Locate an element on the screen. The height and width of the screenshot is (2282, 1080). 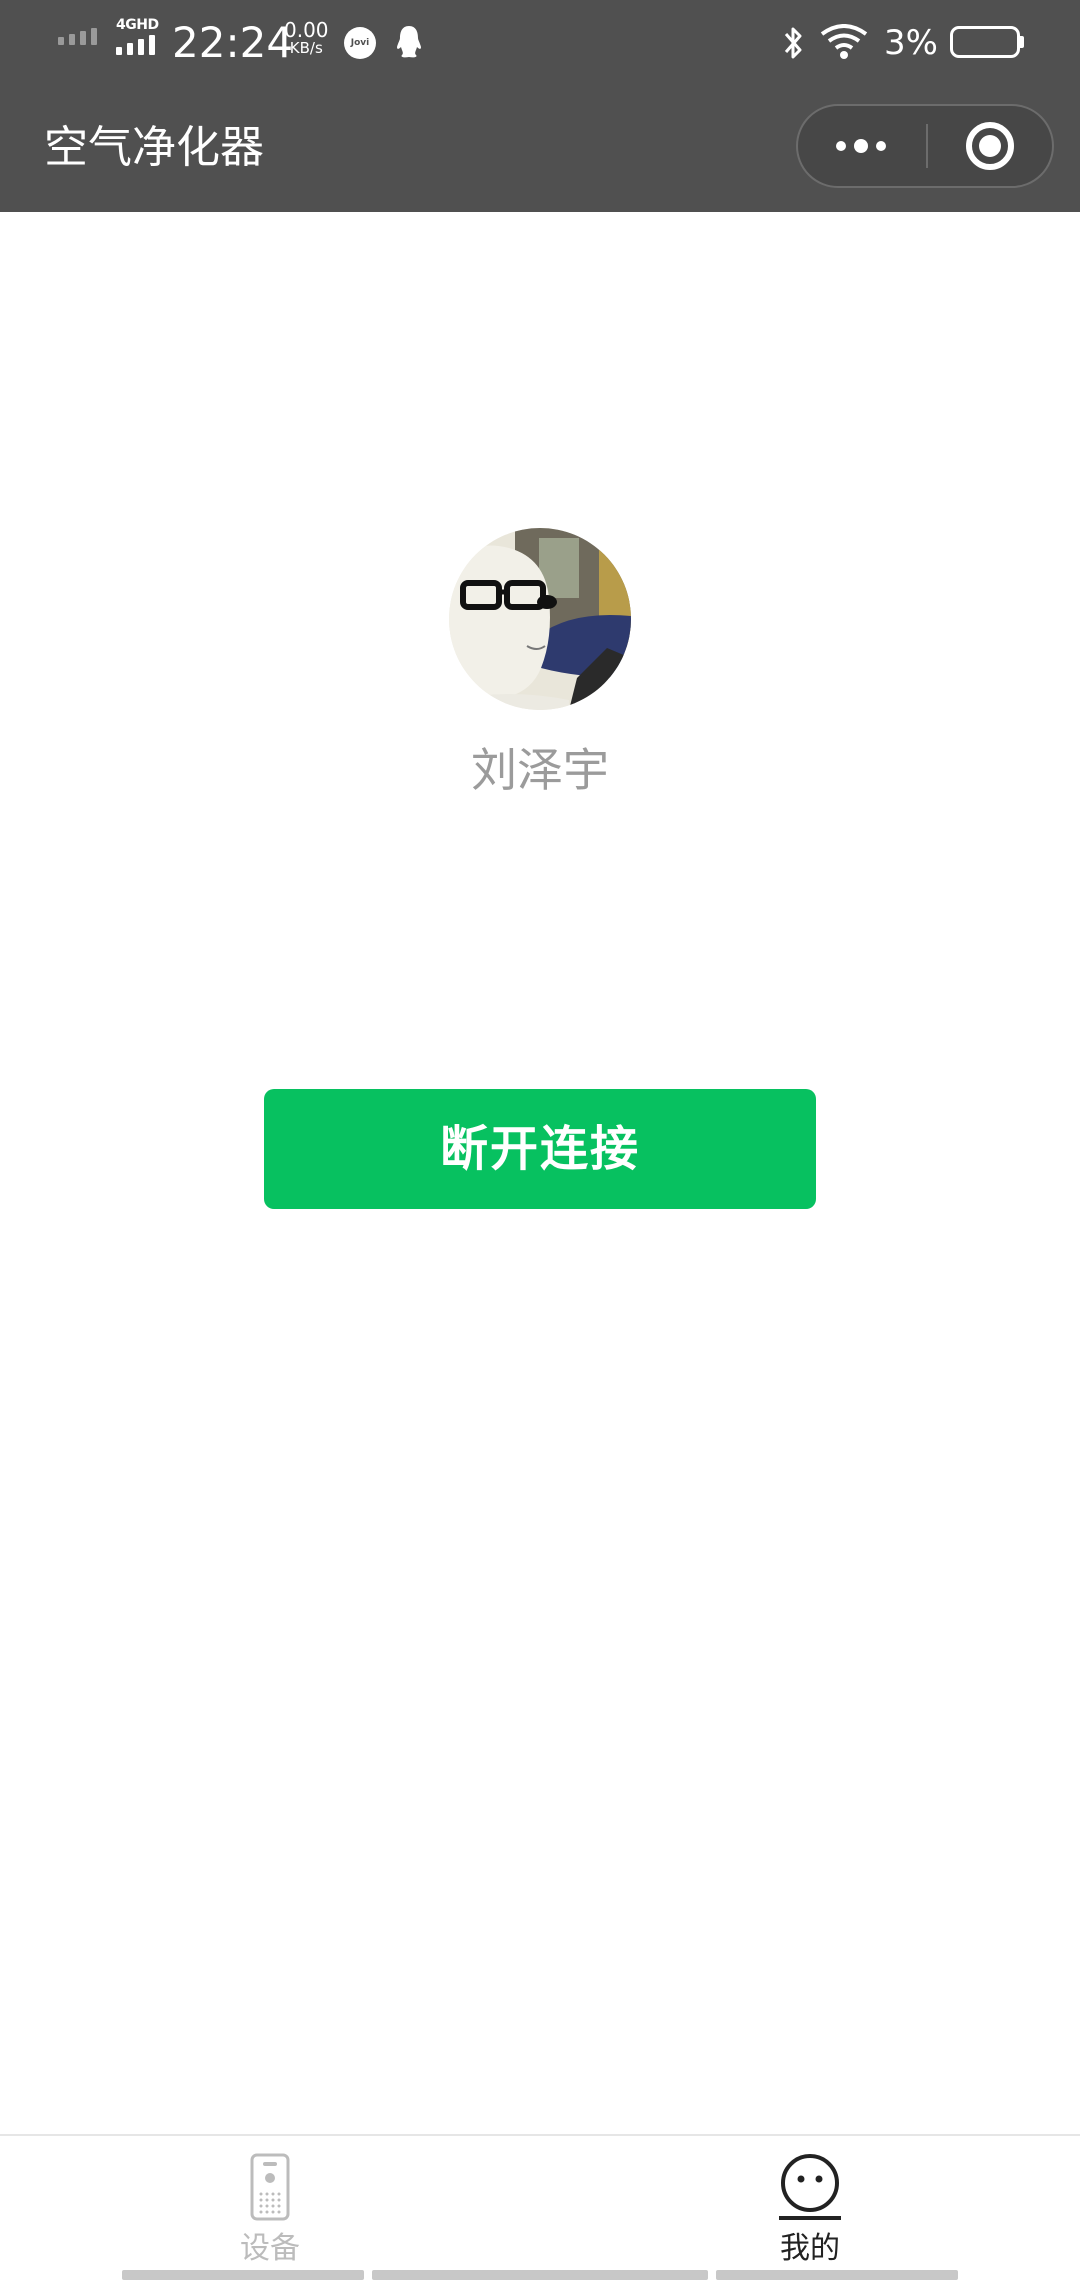
battery-icon is located at coordinates (985, 42).